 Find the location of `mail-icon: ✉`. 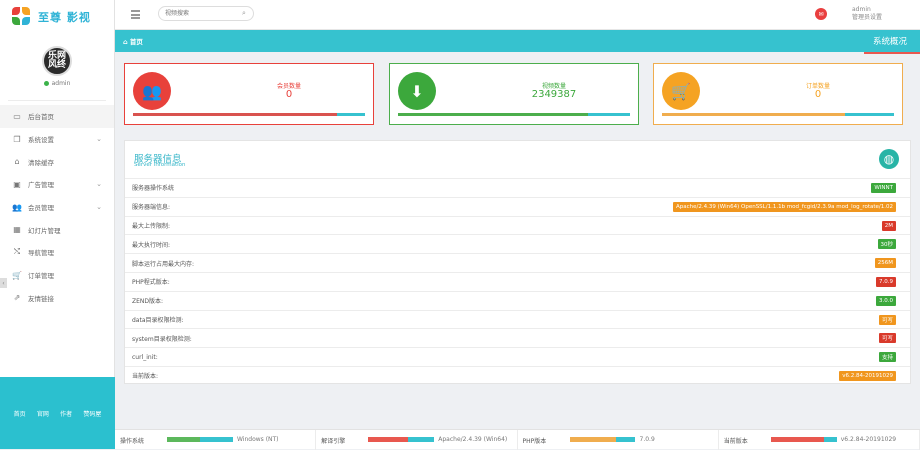

mail-icon: ✉ is located at coordinates (821, 14).